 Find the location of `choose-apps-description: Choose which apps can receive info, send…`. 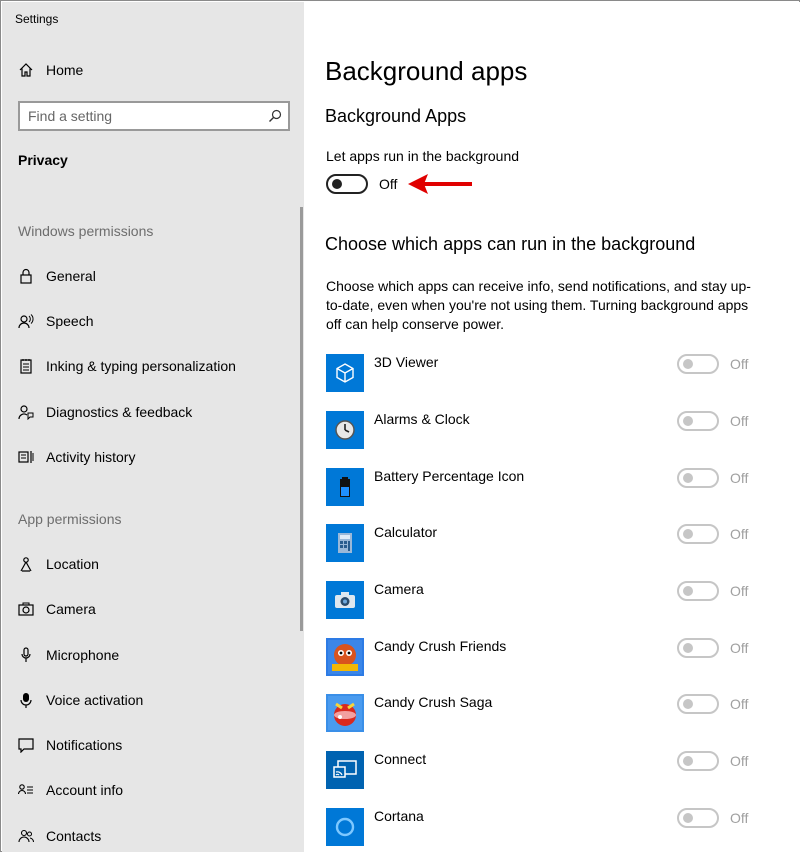

choose-apps-description: Choose which apps can receive info, send… is located at coordinates (538, 305).